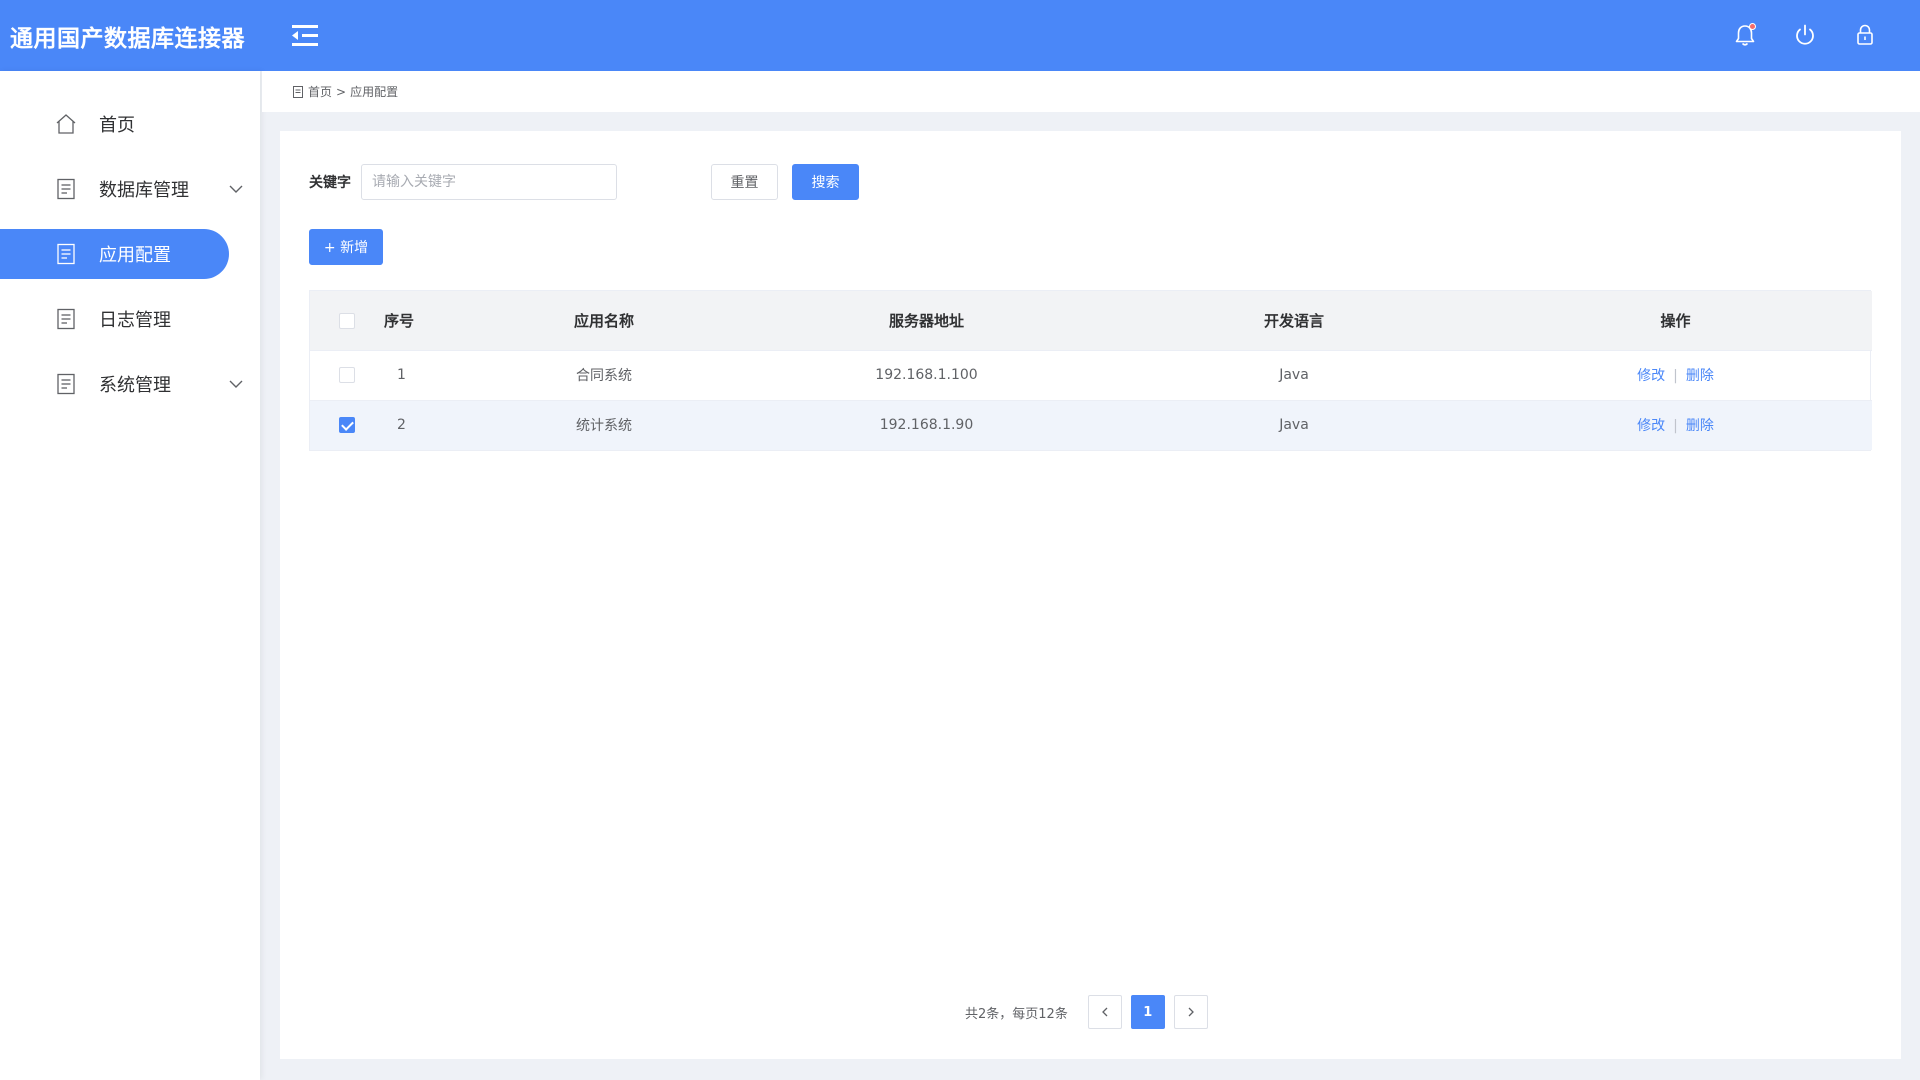  I want to click on row-server-address: 192.168.1.100, so click(926, 374).